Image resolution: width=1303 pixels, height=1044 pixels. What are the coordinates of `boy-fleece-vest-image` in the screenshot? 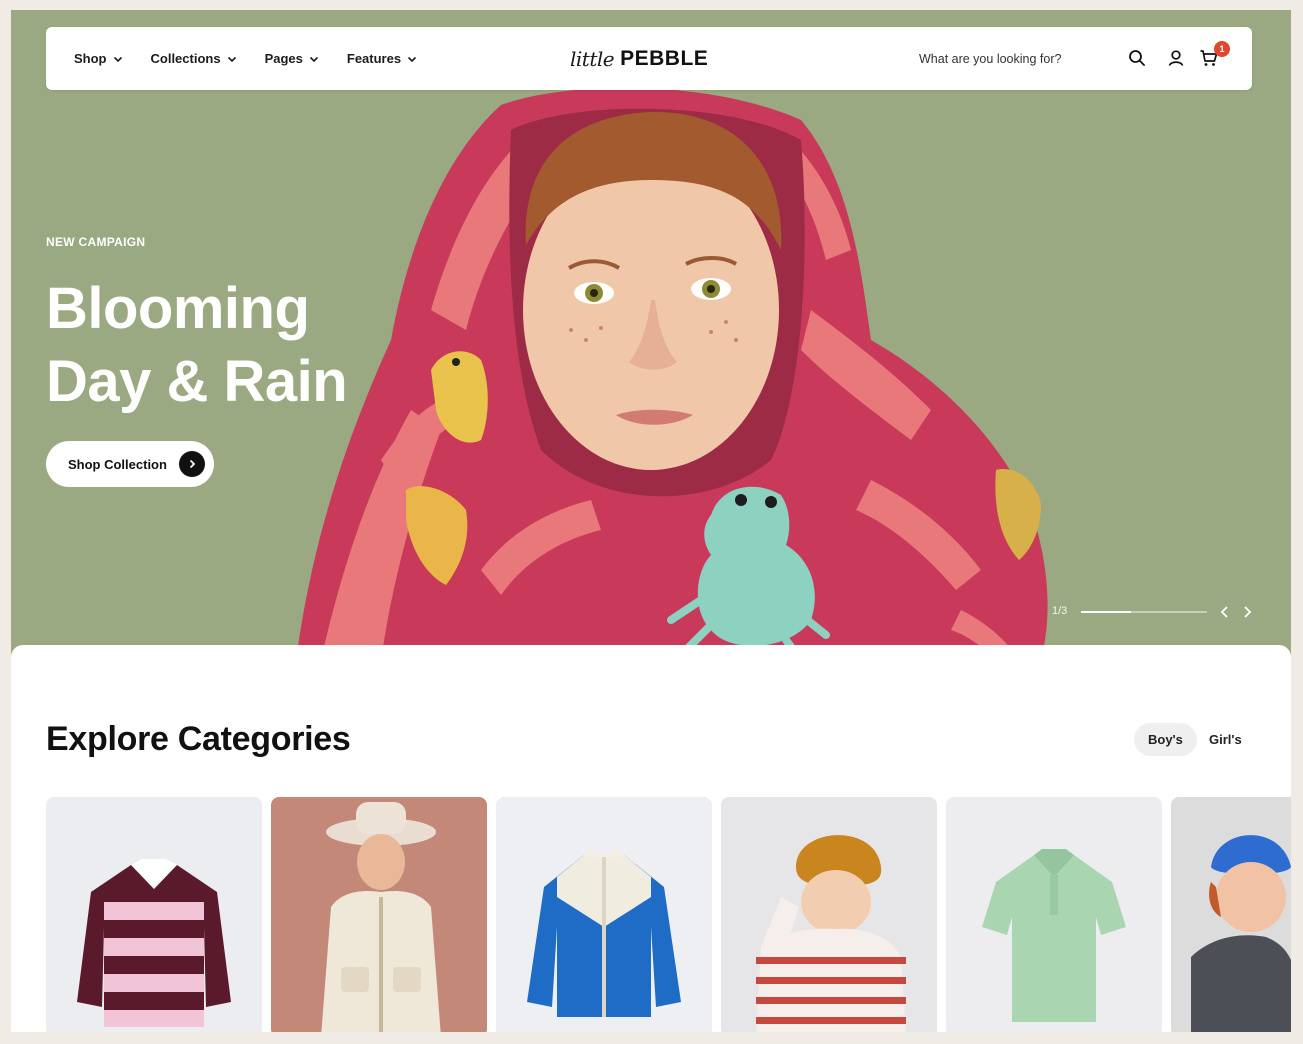 It's located at (379, 914).